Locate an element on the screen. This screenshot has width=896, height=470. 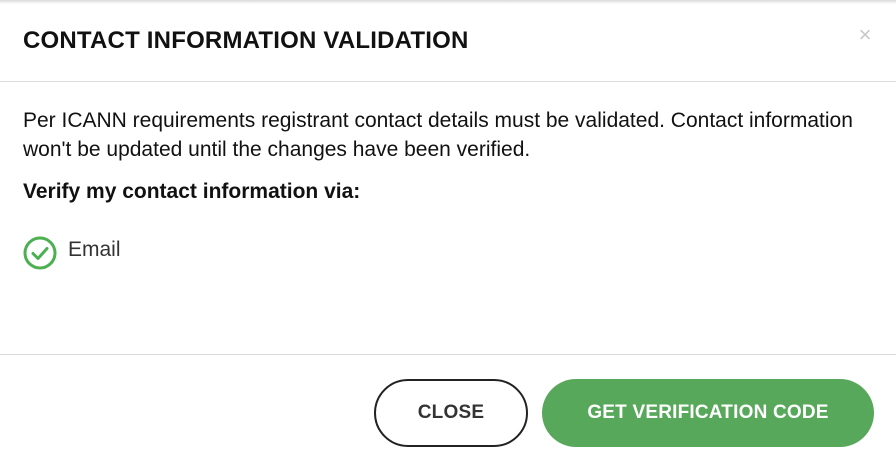
dialog-title: CONTACT INFORMATION VALIDATION is located at coordinates (246, 40).